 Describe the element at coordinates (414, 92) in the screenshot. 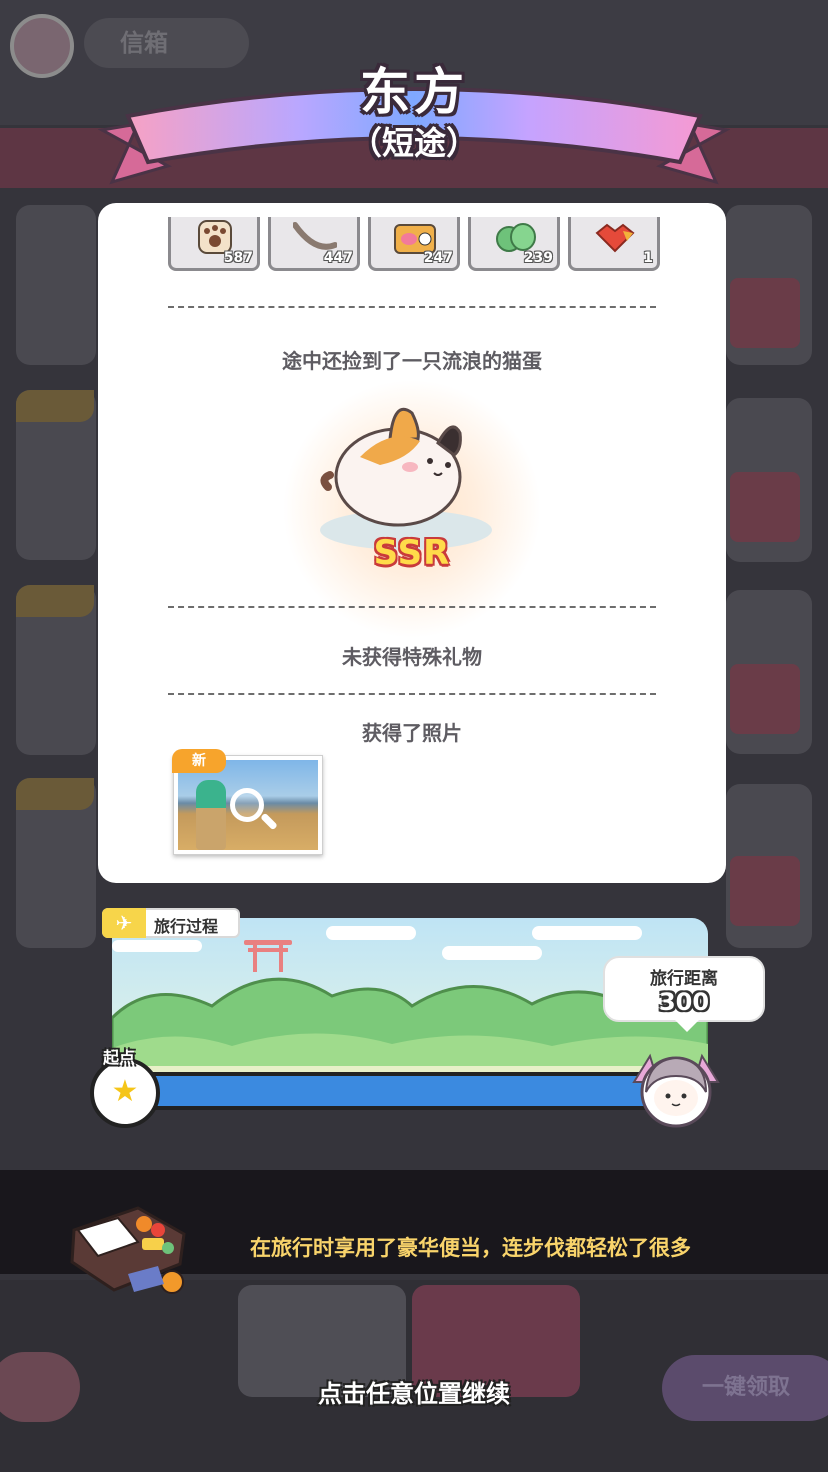

I see `page-title: 东方` at that location.